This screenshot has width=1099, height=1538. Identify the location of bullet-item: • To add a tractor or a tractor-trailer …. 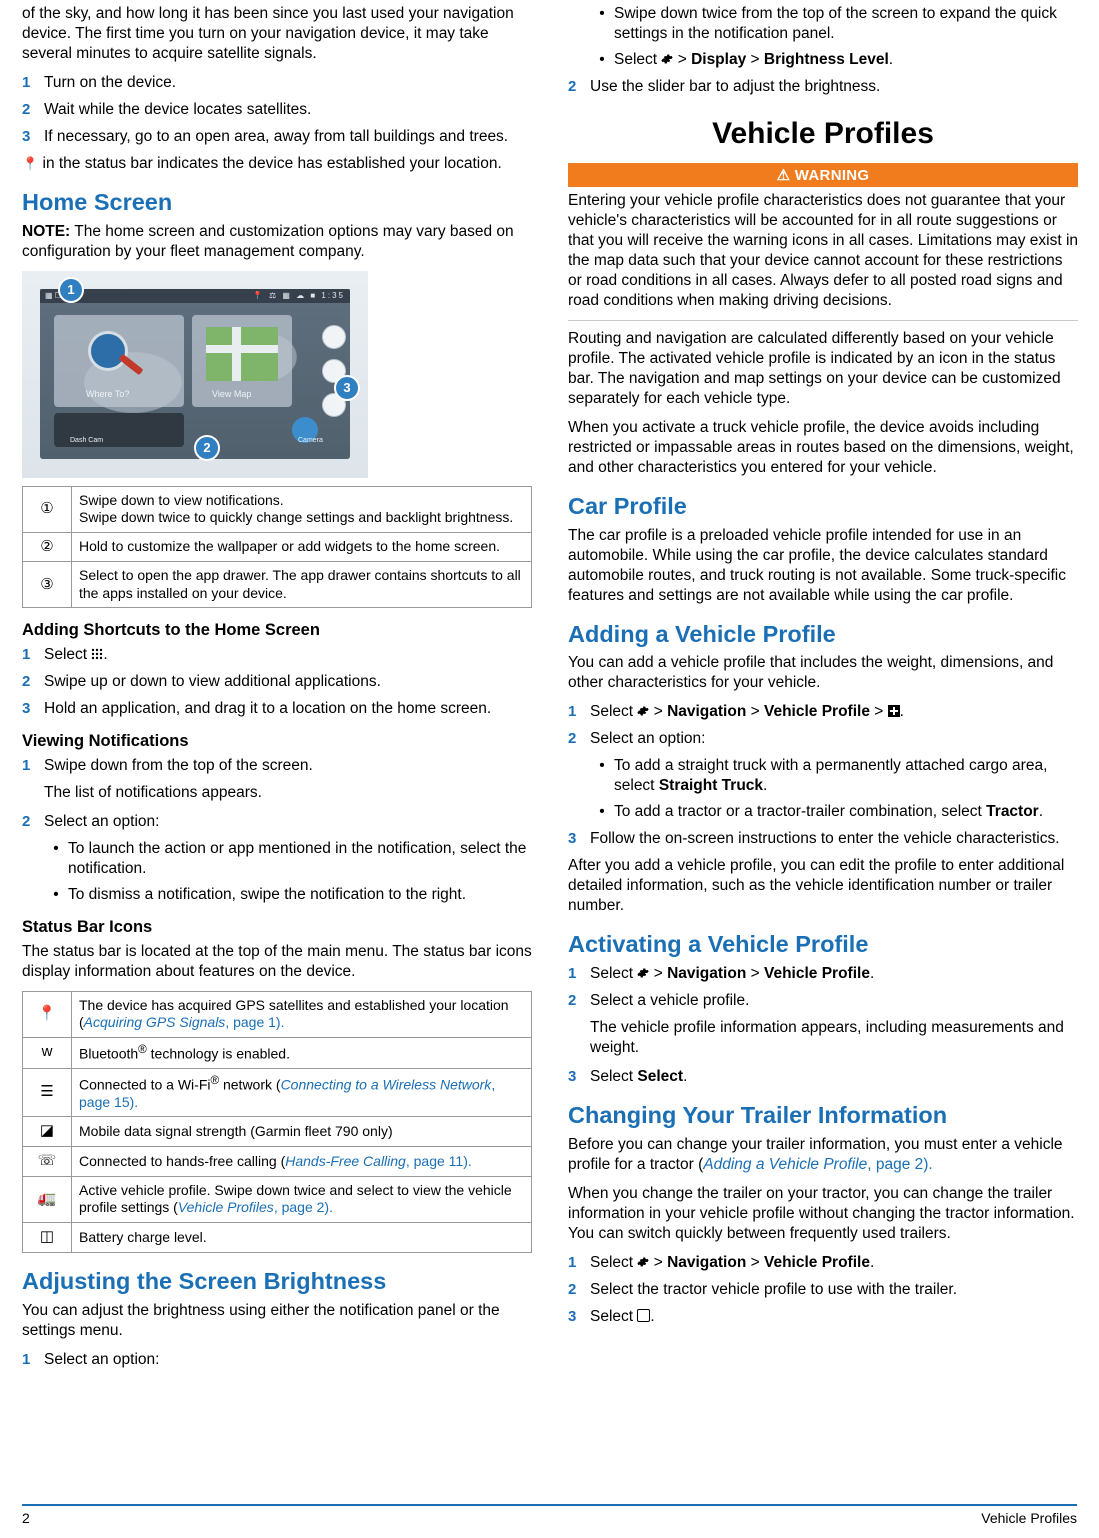
(834, 812).